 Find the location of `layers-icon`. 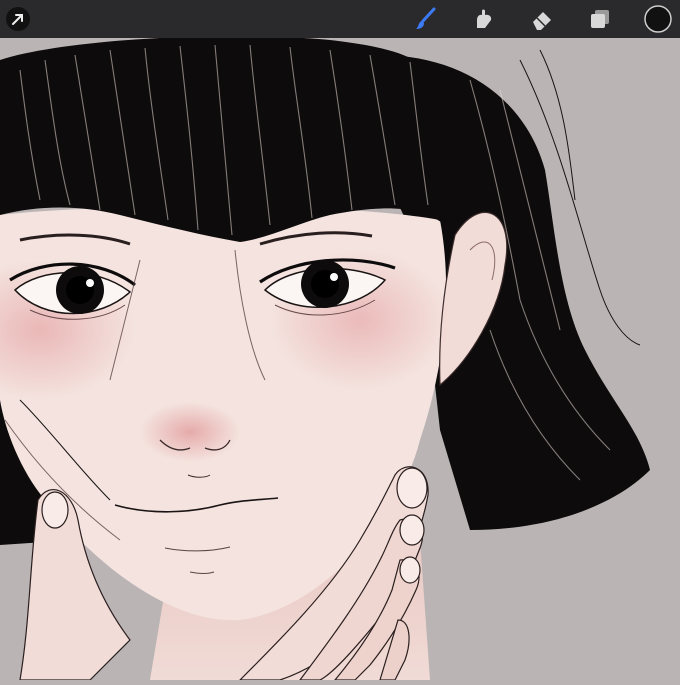

layers-icon is located at coordinates (600, 19).